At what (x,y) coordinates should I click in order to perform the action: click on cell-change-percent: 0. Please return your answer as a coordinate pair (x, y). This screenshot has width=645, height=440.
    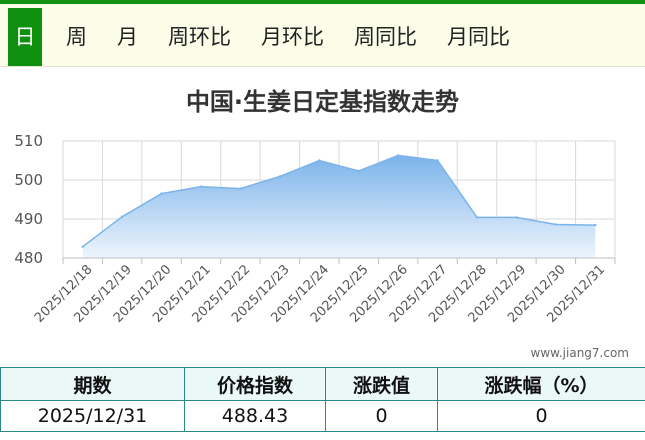
    Looking at the image, I should click on (541, 416).